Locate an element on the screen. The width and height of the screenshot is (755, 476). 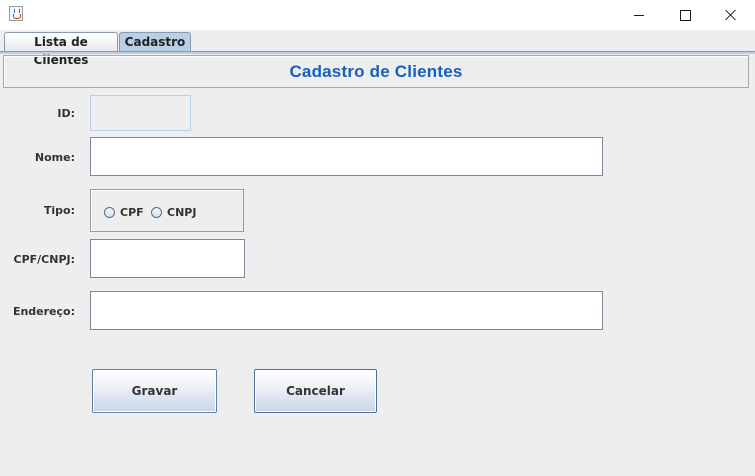
tab-strip is located at coordinates (377, 52).